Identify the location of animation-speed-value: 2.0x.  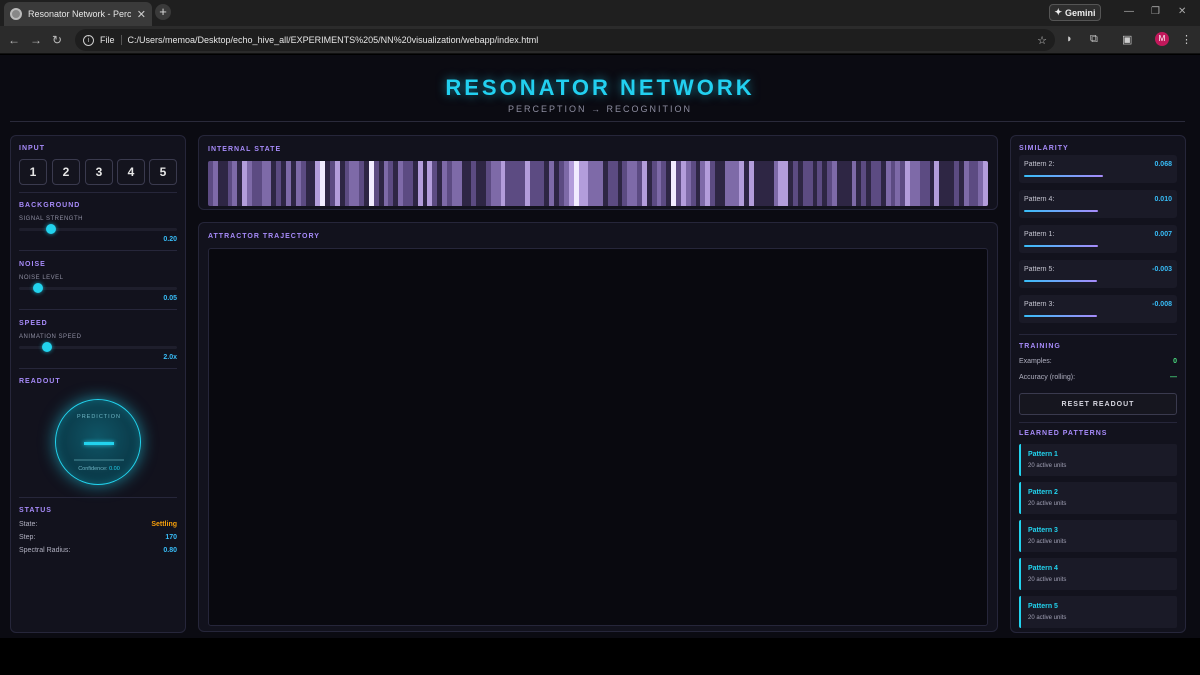
(170, 357).